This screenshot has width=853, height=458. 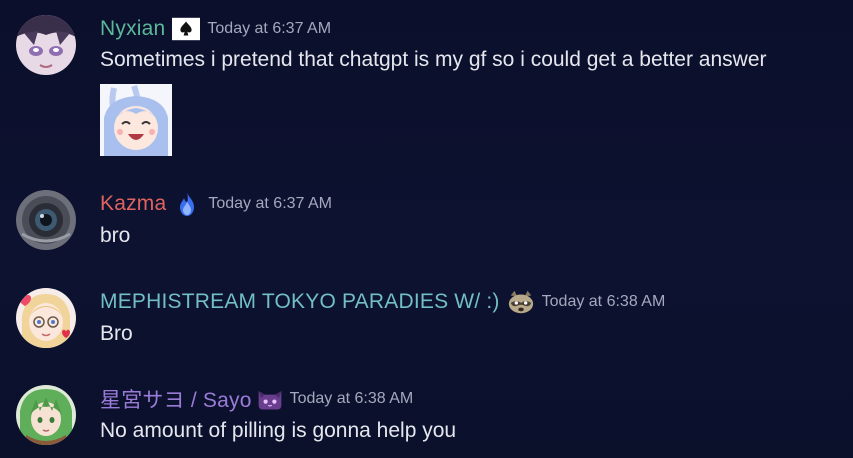 I want to click on username: 星宮サヨ / Sayo, so click(x=176, y=399).